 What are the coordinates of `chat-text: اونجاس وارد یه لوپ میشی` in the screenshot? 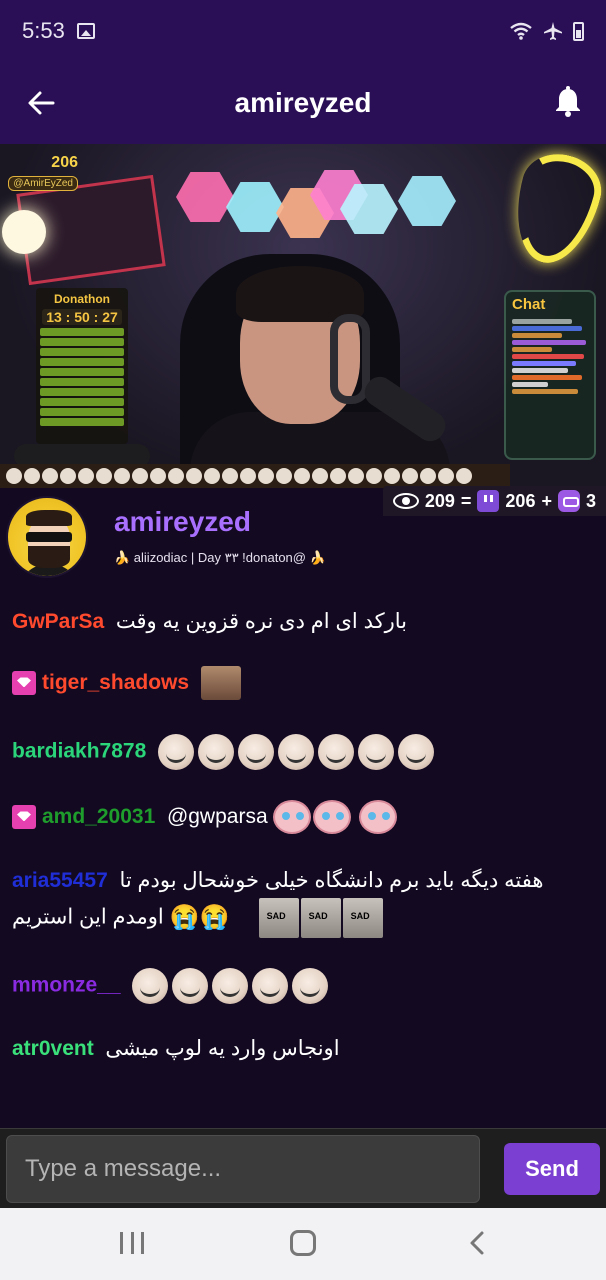 It's located at (222, 1048).